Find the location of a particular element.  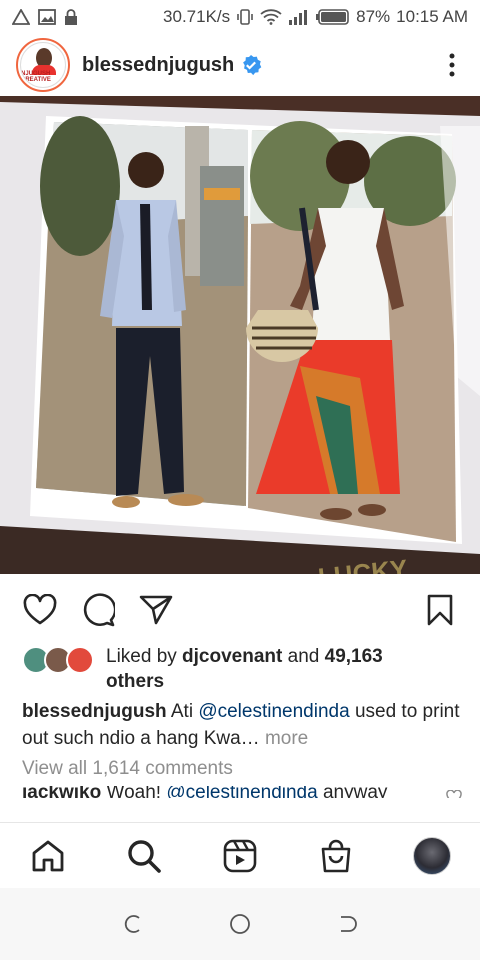

comment-preview: jackwiko Woah! @celestinendinda anyway is located at coordinates (242, 792).